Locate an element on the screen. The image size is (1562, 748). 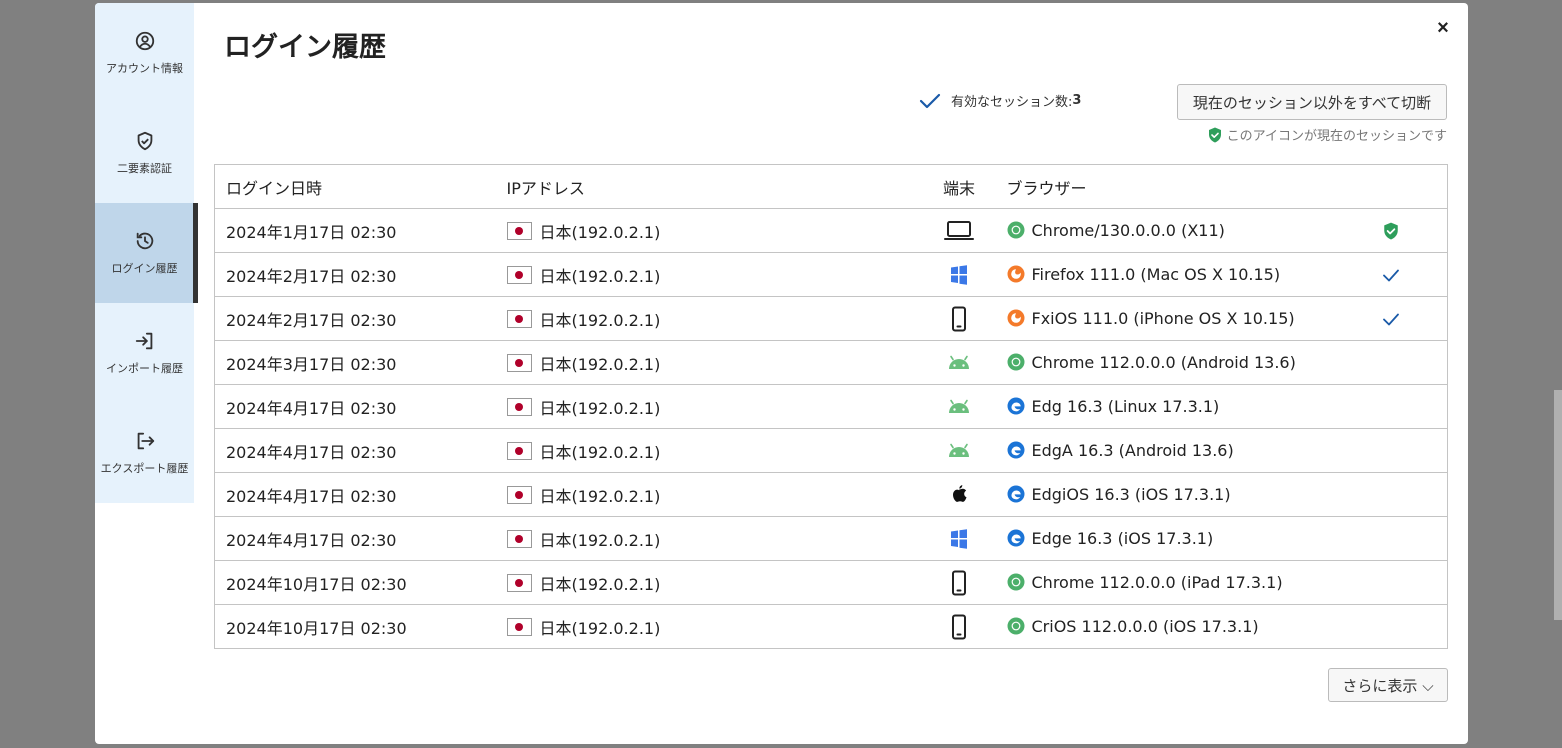
sidebar-item-label: インポート履歴 is located at coordinates (144, 368).